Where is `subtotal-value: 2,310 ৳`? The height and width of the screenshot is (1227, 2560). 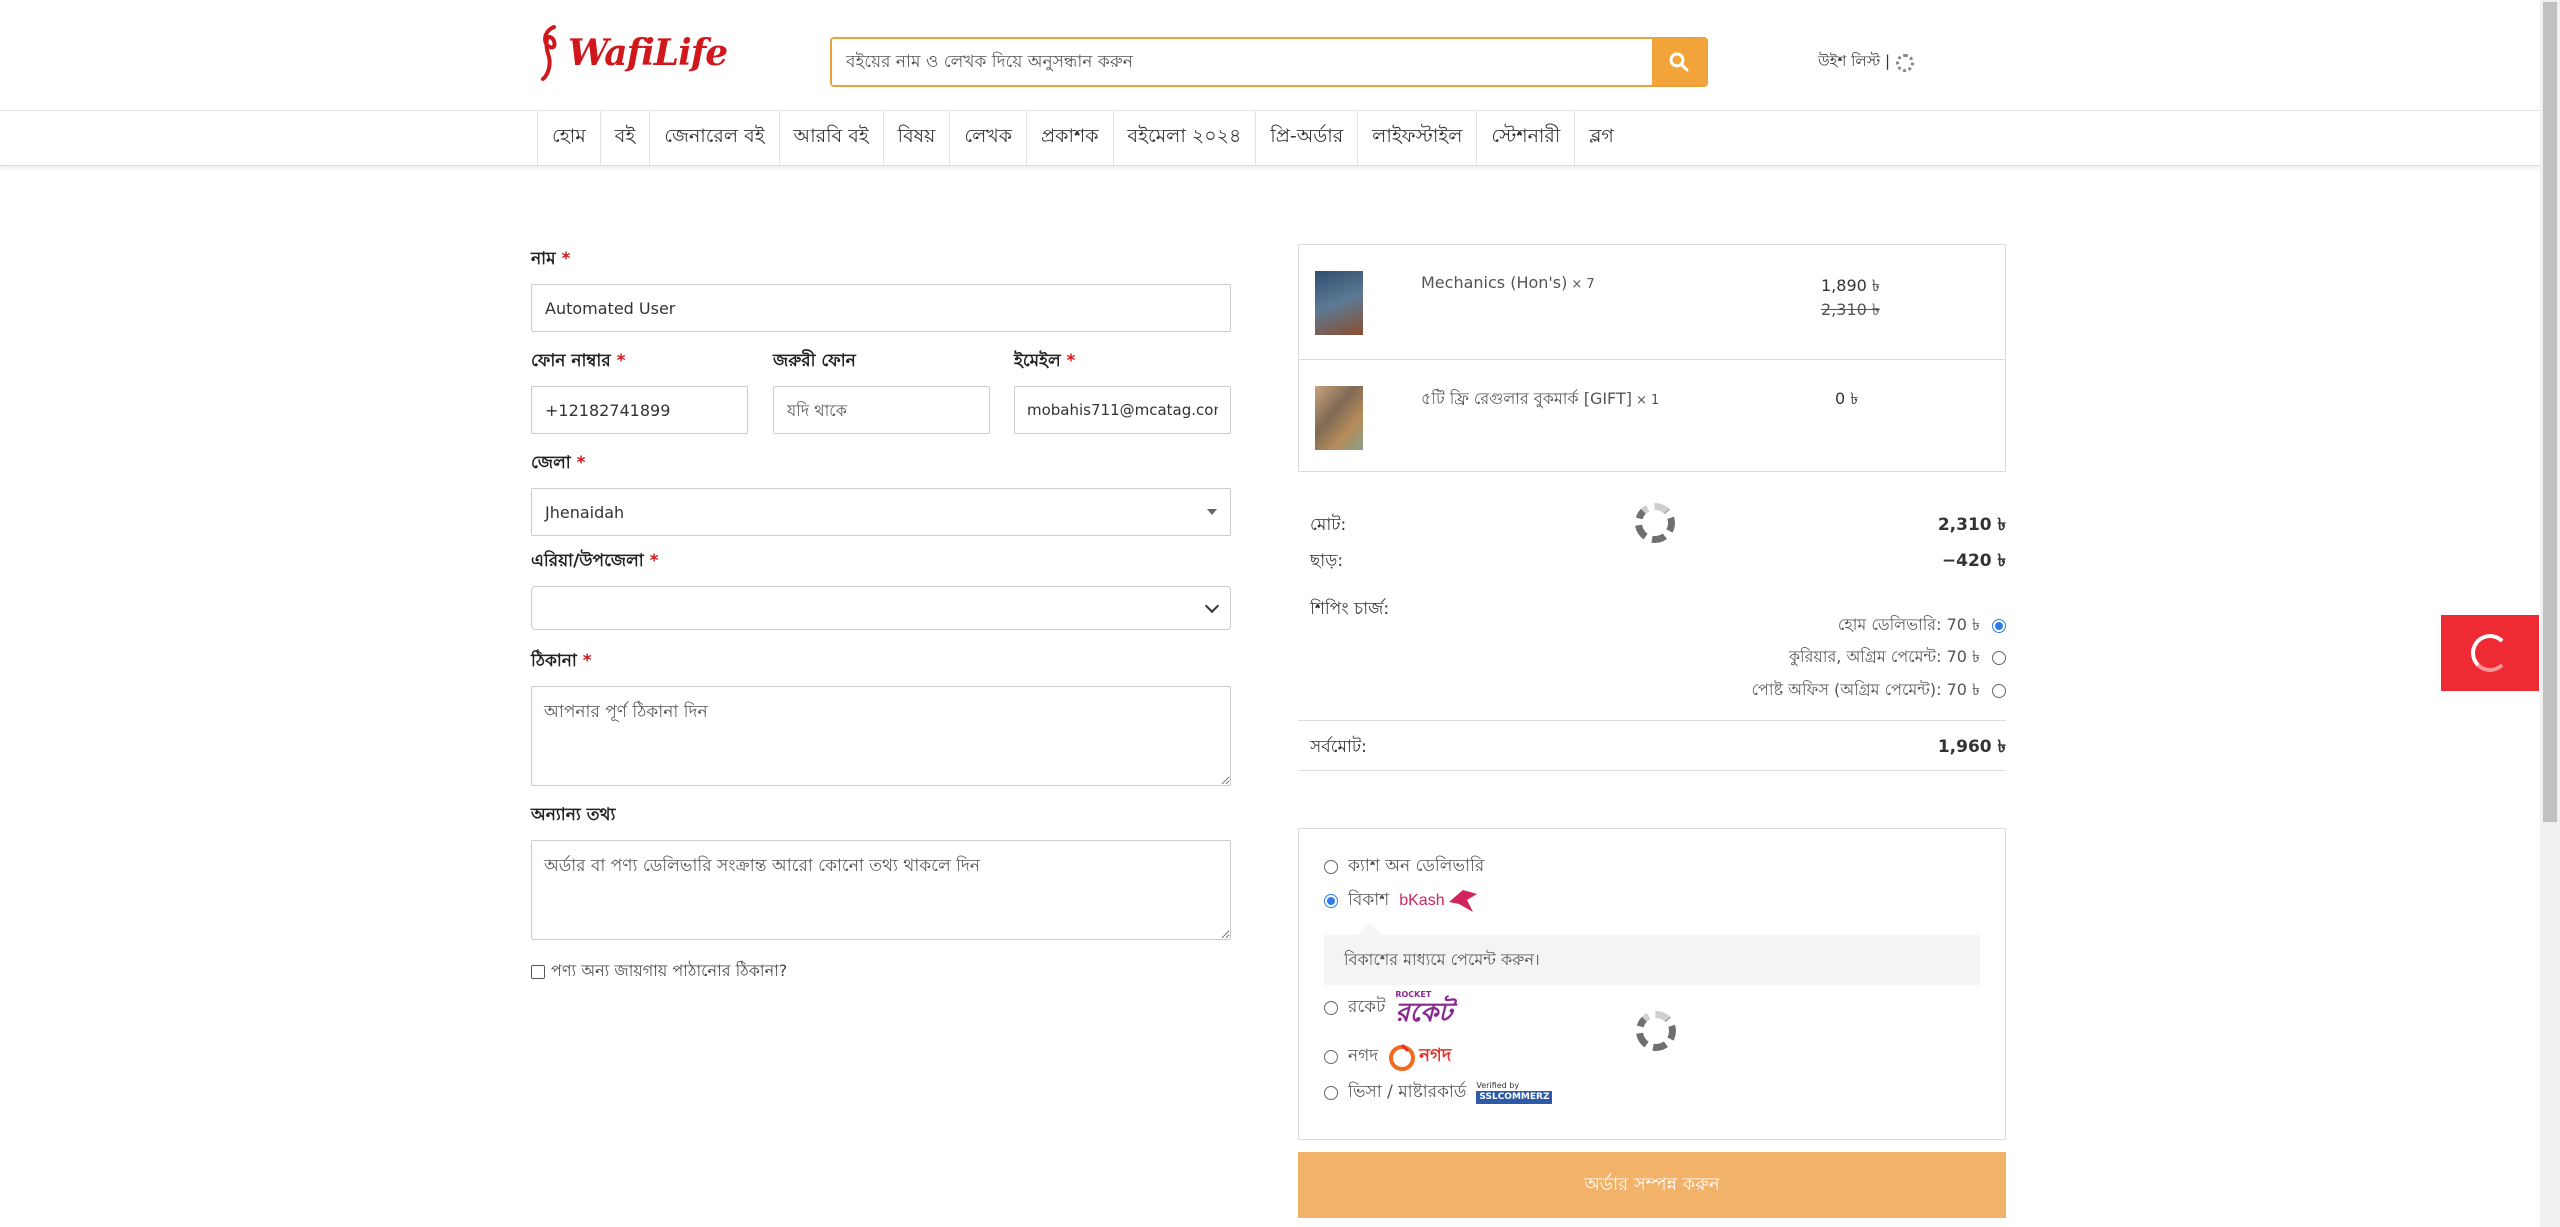
subtotal-value: 2,310 ৳ is located at coordinates (1971, 525).